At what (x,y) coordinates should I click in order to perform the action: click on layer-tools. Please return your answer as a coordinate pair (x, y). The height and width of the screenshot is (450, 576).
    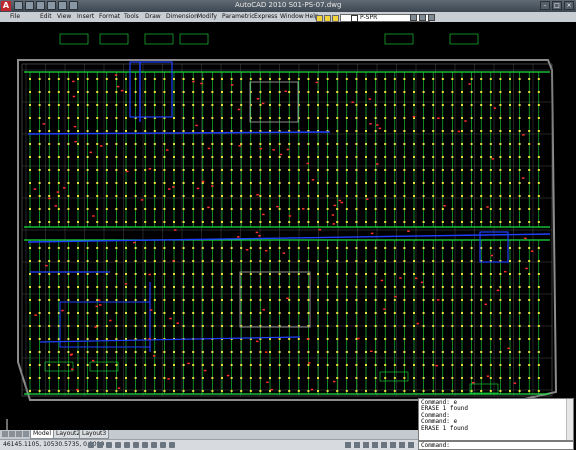
    Looking at the image, I should click on (422, 17).